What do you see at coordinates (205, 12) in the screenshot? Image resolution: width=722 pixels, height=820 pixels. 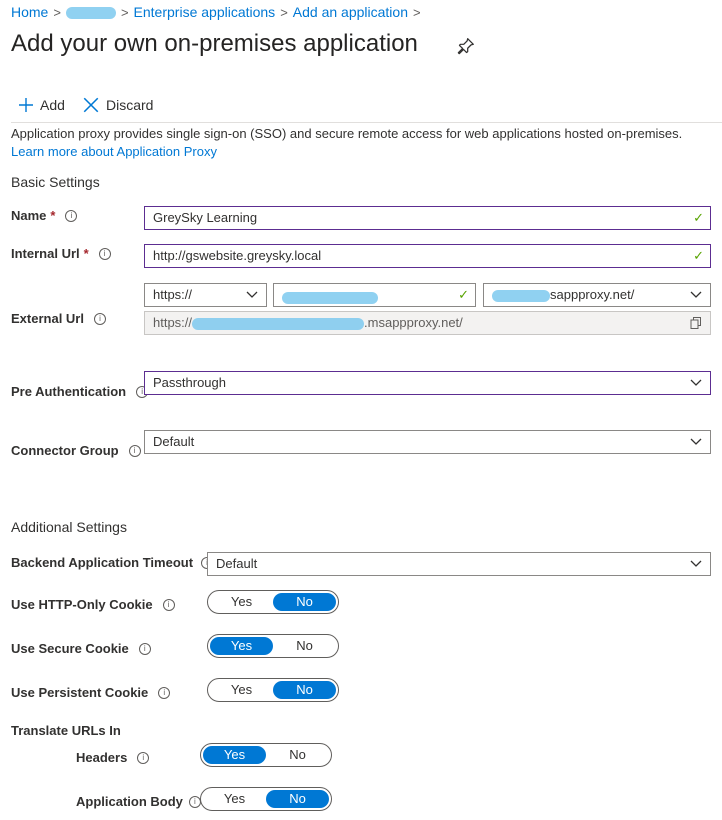 I see `breadcrumb-enterprise-applications: Enterprise applications` at bounding box center [205, 12].